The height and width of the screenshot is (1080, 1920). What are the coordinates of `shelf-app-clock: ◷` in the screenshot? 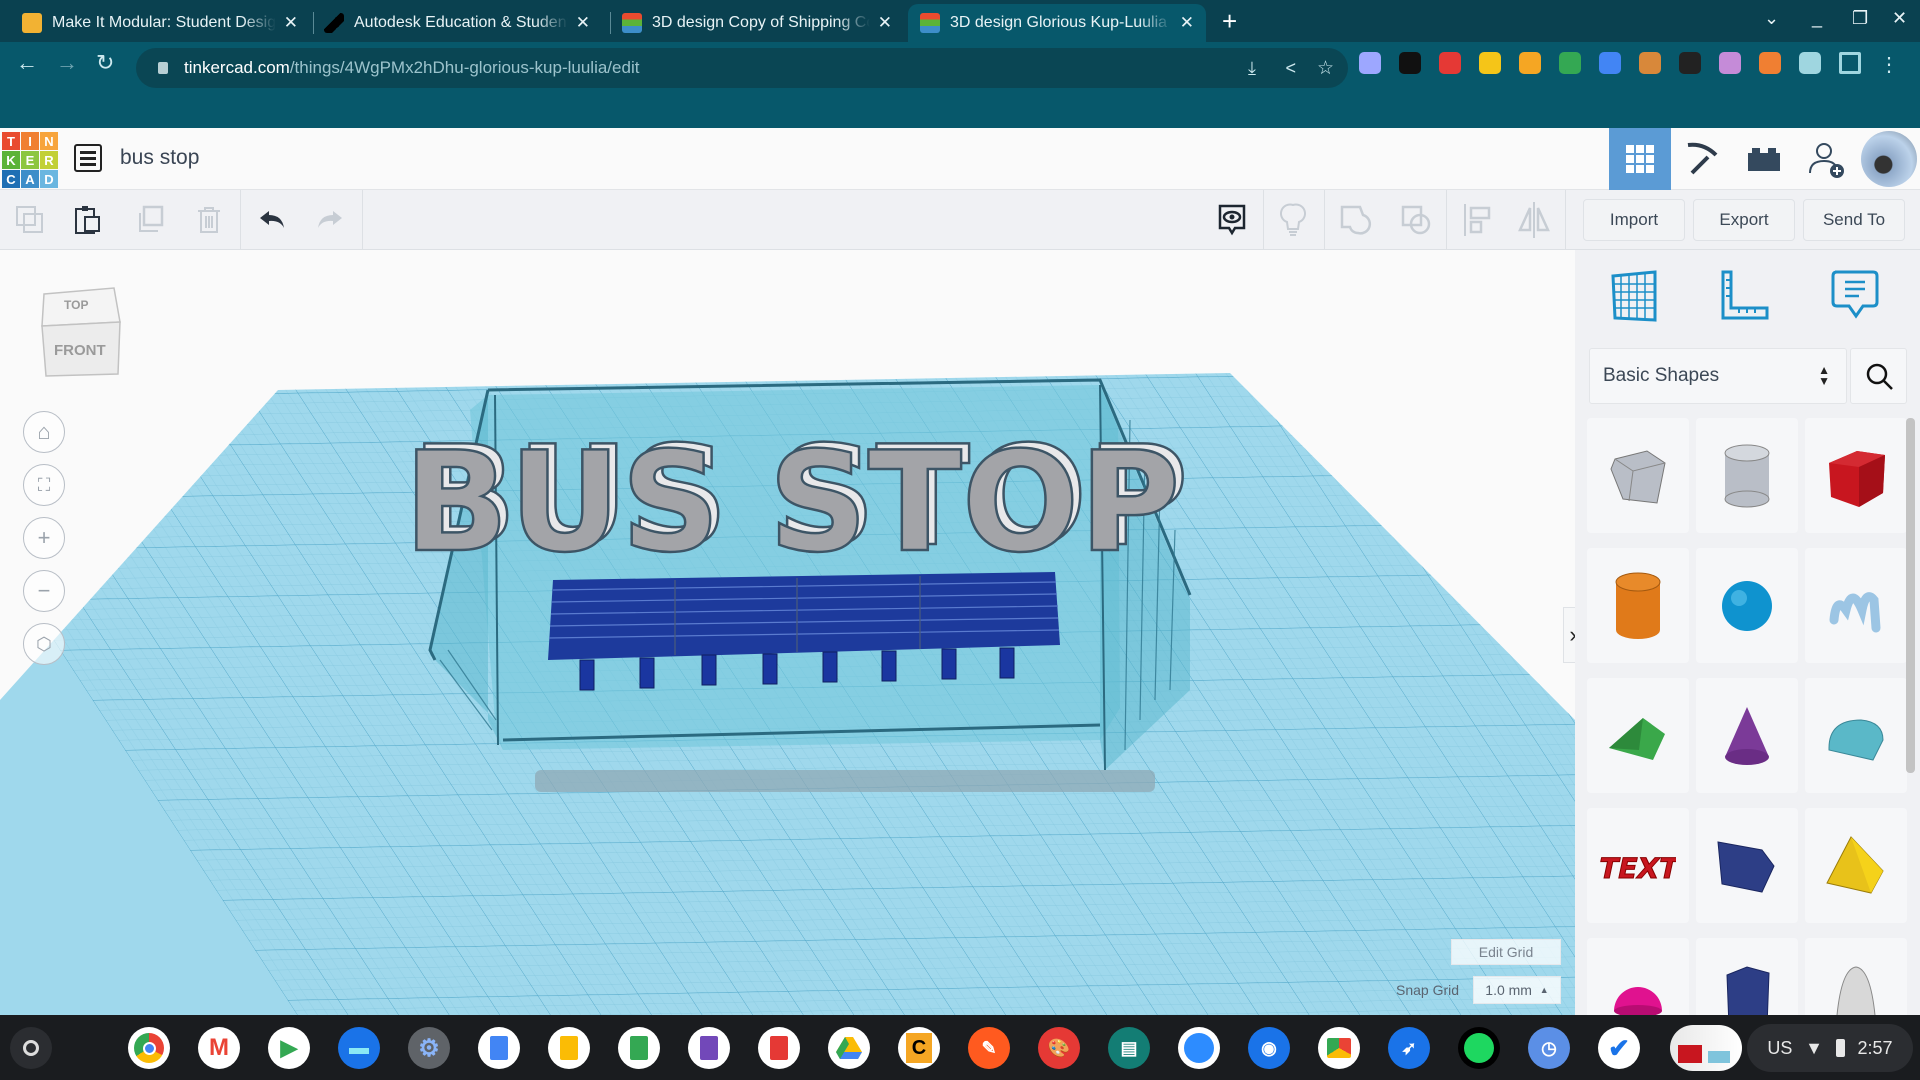 It's located at (1549, 1048).